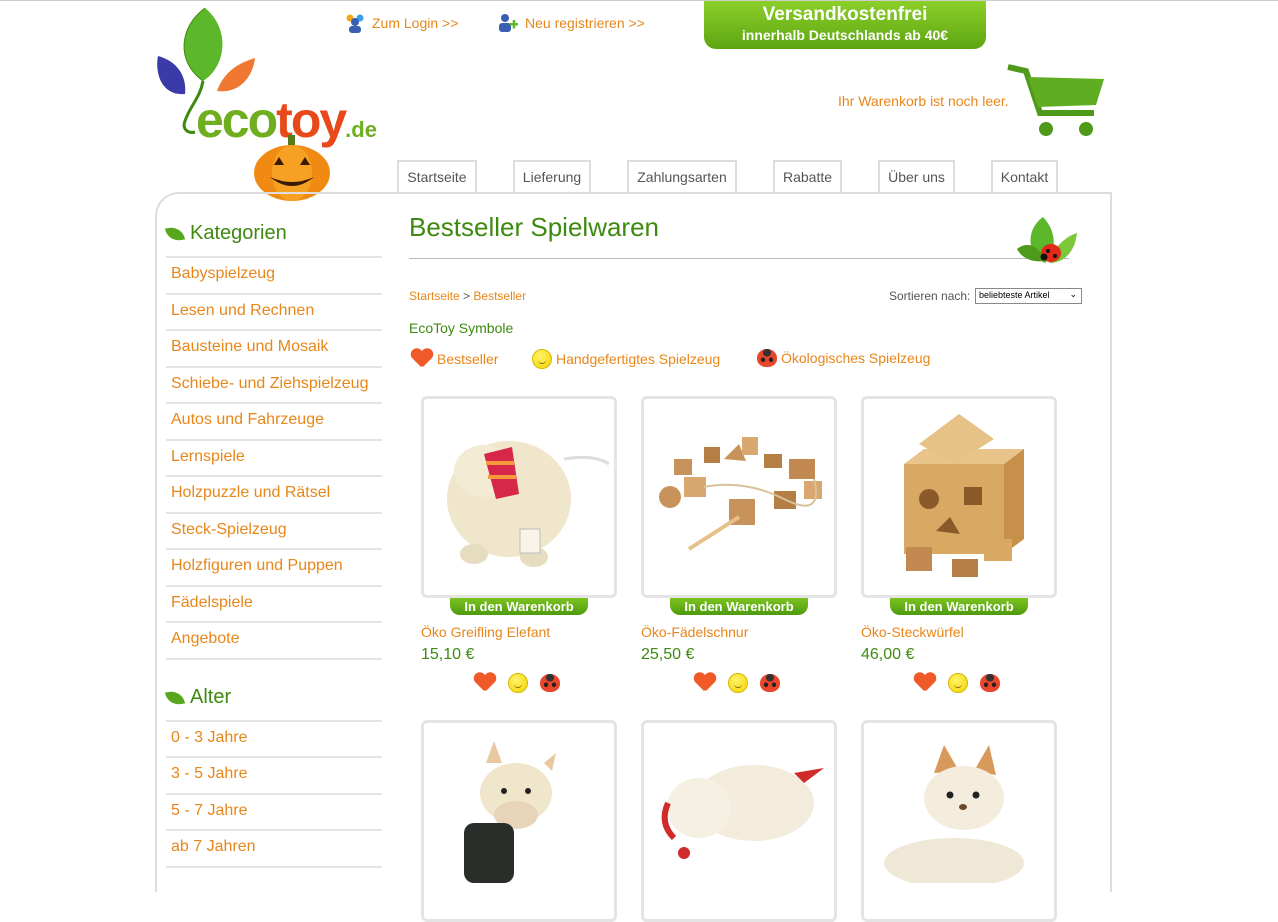  I want to click on sidebar-item-age-5-7: 5 - 7 Jahre, so click(274, 811).